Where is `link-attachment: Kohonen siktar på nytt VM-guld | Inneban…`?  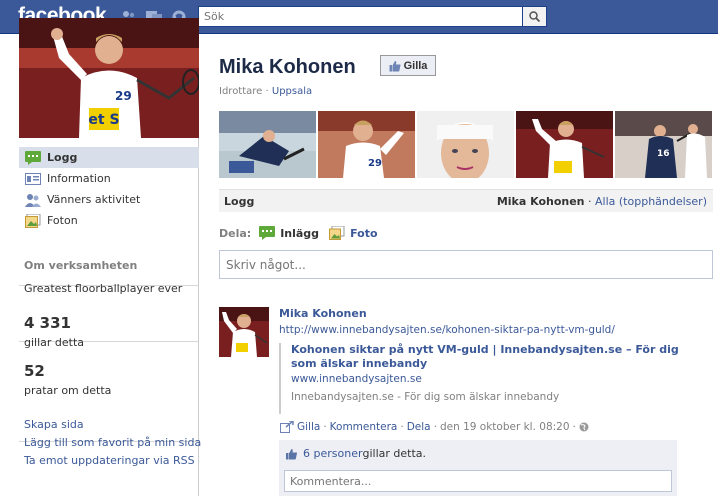
link-attachment: Kohonen siktar på nytt VM-guld | Inneban… is located at coordinates (489, 378).